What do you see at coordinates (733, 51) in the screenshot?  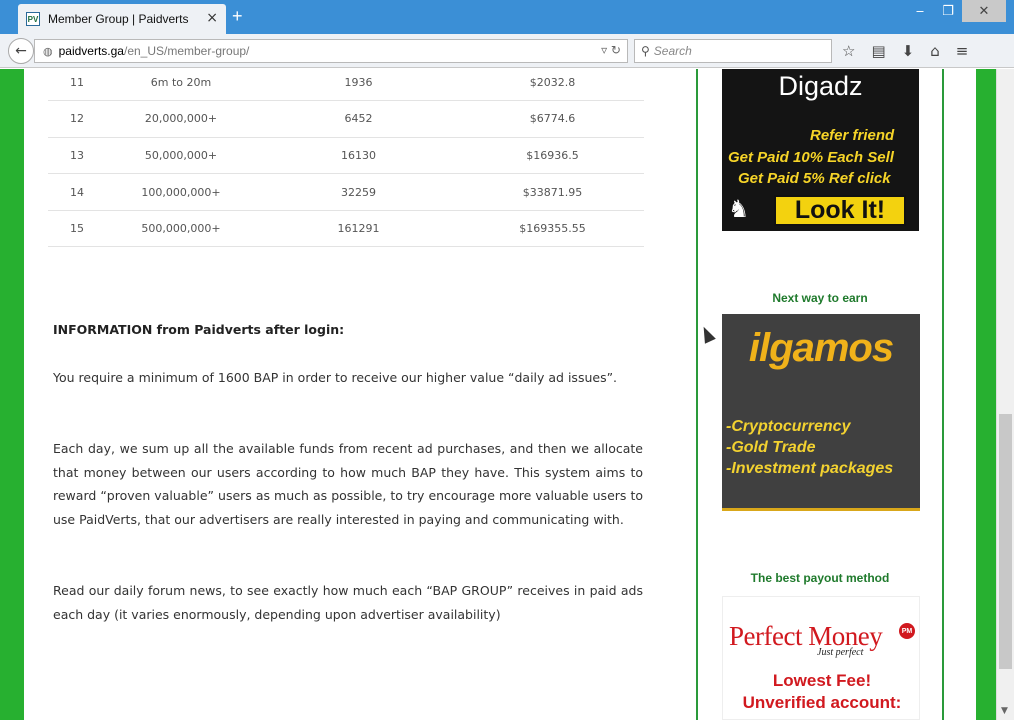 I see `search-input: ⚲ Search` at bounding box center [733, 51].